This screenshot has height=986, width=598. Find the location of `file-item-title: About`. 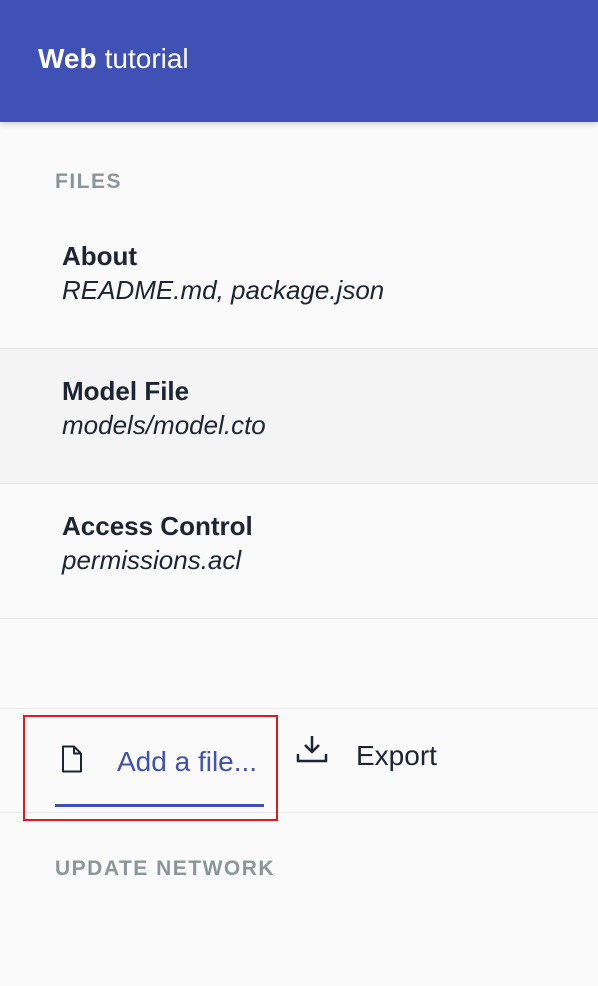

file-item-title: About is located at coordinates (100, 256).